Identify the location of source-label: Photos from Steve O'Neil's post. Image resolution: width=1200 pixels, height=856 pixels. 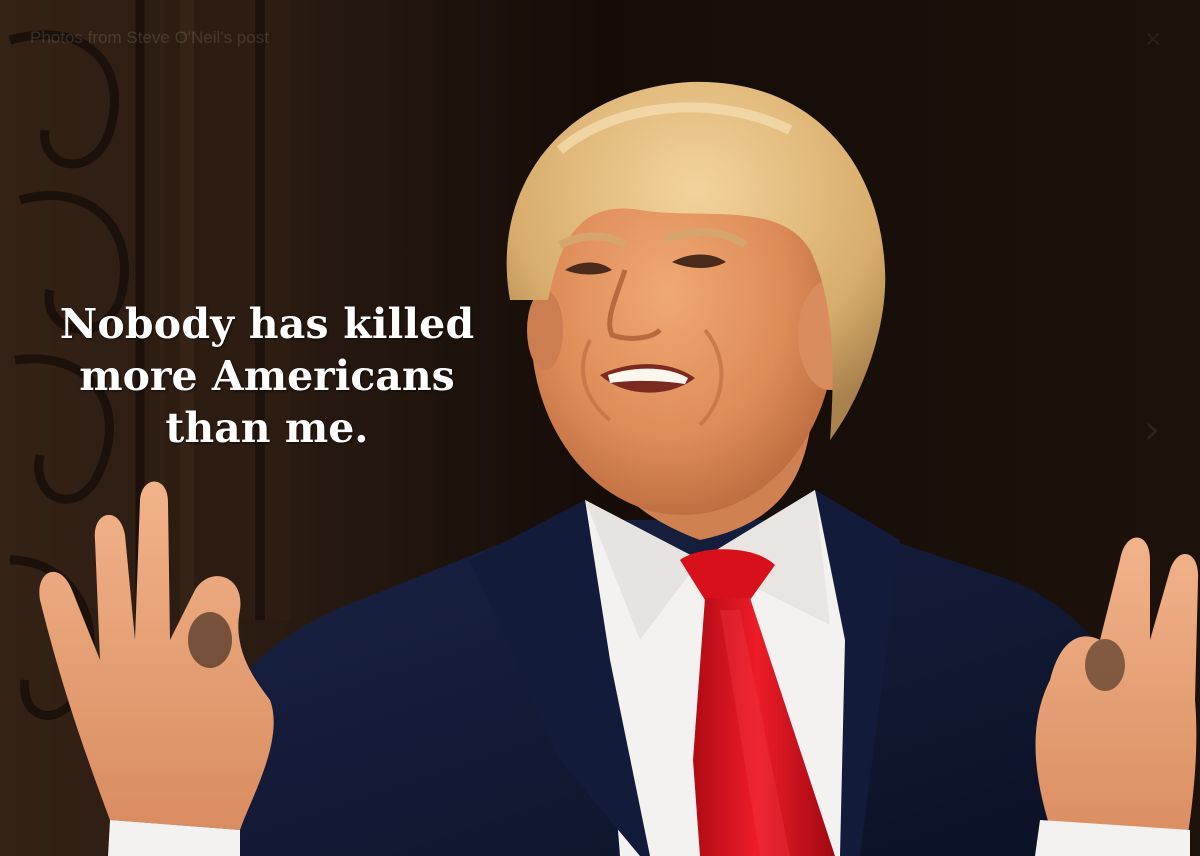
(149, 37).